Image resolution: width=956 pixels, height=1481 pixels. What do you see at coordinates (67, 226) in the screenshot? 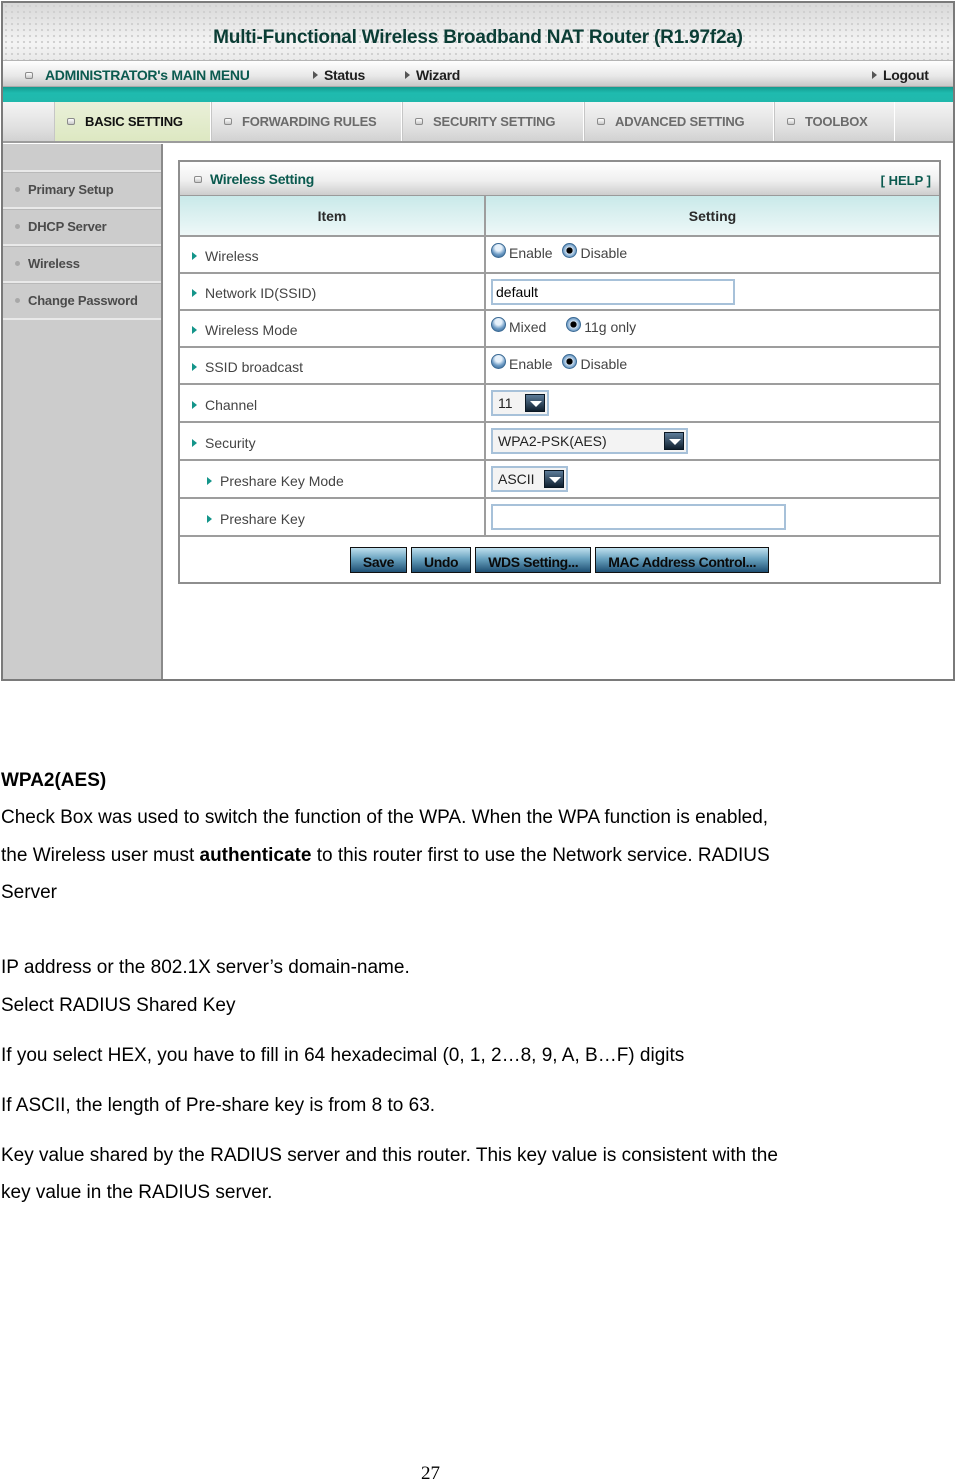
I see `sidebar-item-label: DHCP Server` at bounding box center [67, 226].